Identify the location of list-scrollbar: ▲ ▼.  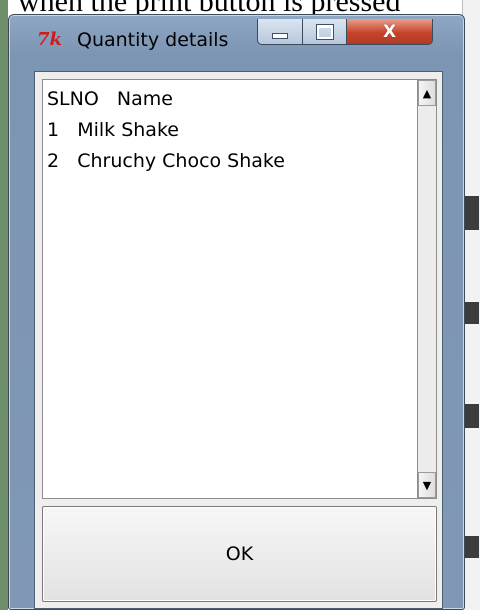
(427, 289).